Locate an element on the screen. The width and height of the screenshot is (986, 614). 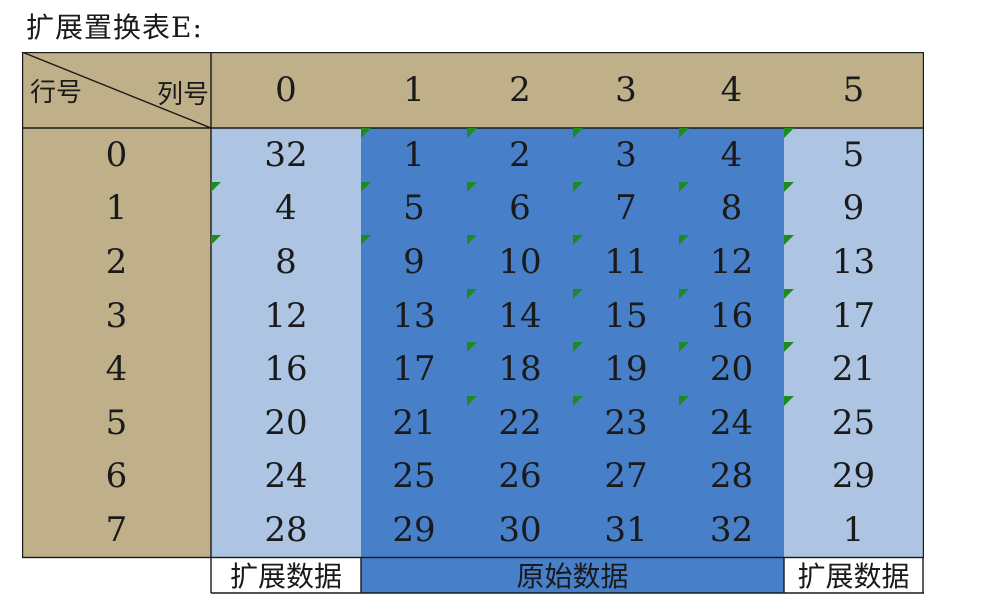
table-cell: 26 is located at coordinates (520, 476).